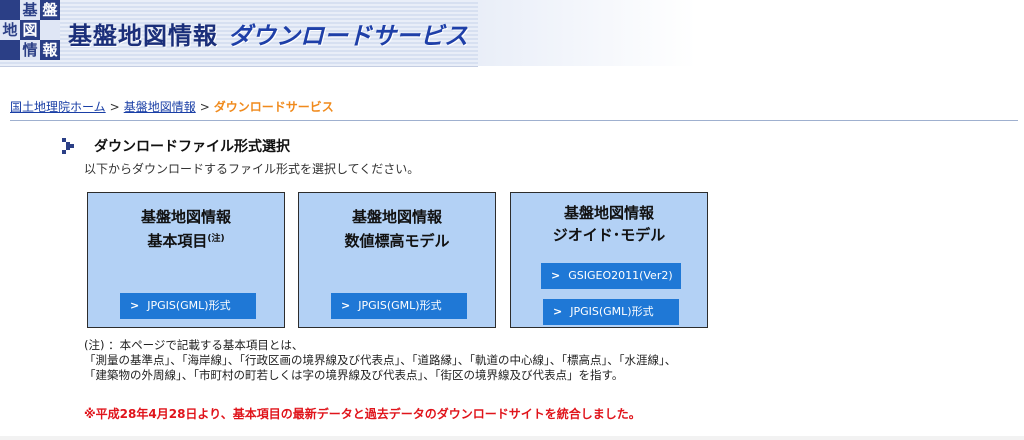  Describe the element at coordinates (10, 30) in the screenshot. I see `logo-char-3: 地` at that location.